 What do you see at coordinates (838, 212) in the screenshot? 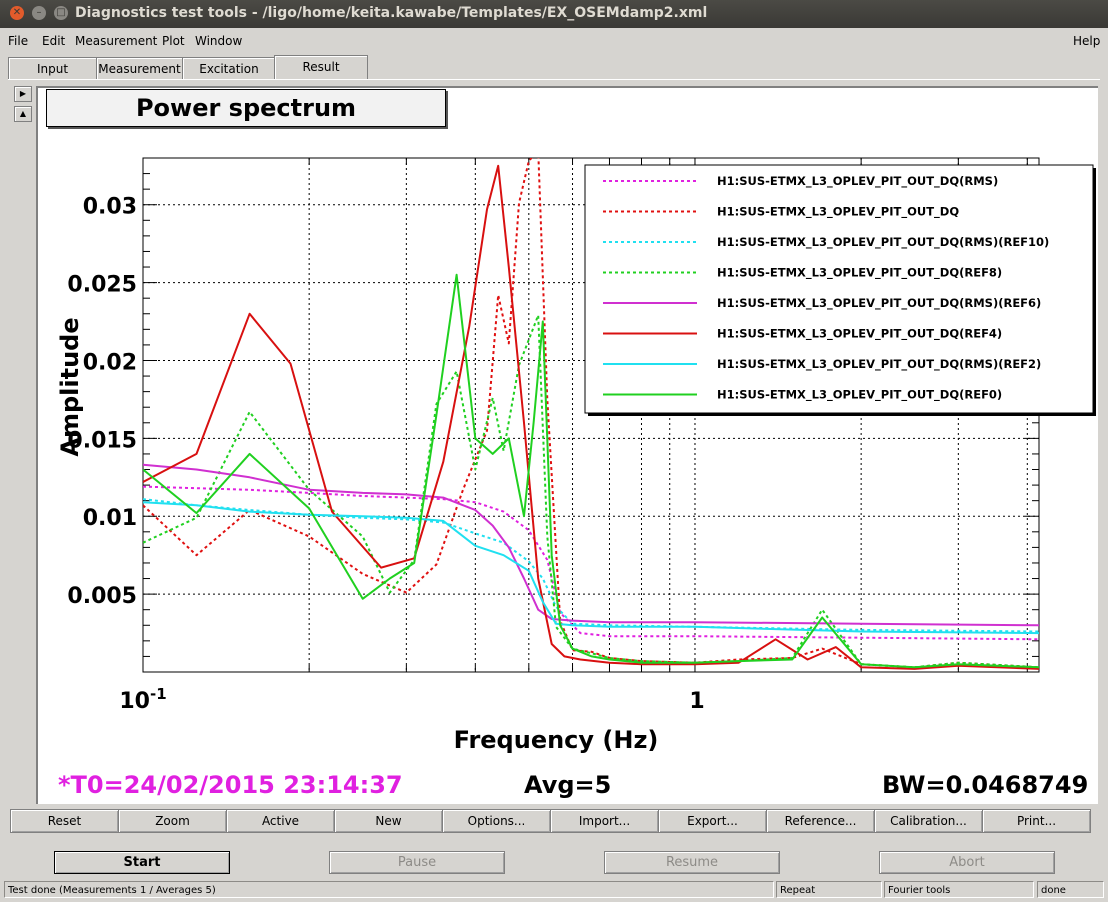
I see `legend-entry: H1:SUS-ETMX_L3_OPLEV_PIT_OUT_DQ` at bounding box center [838, 212].